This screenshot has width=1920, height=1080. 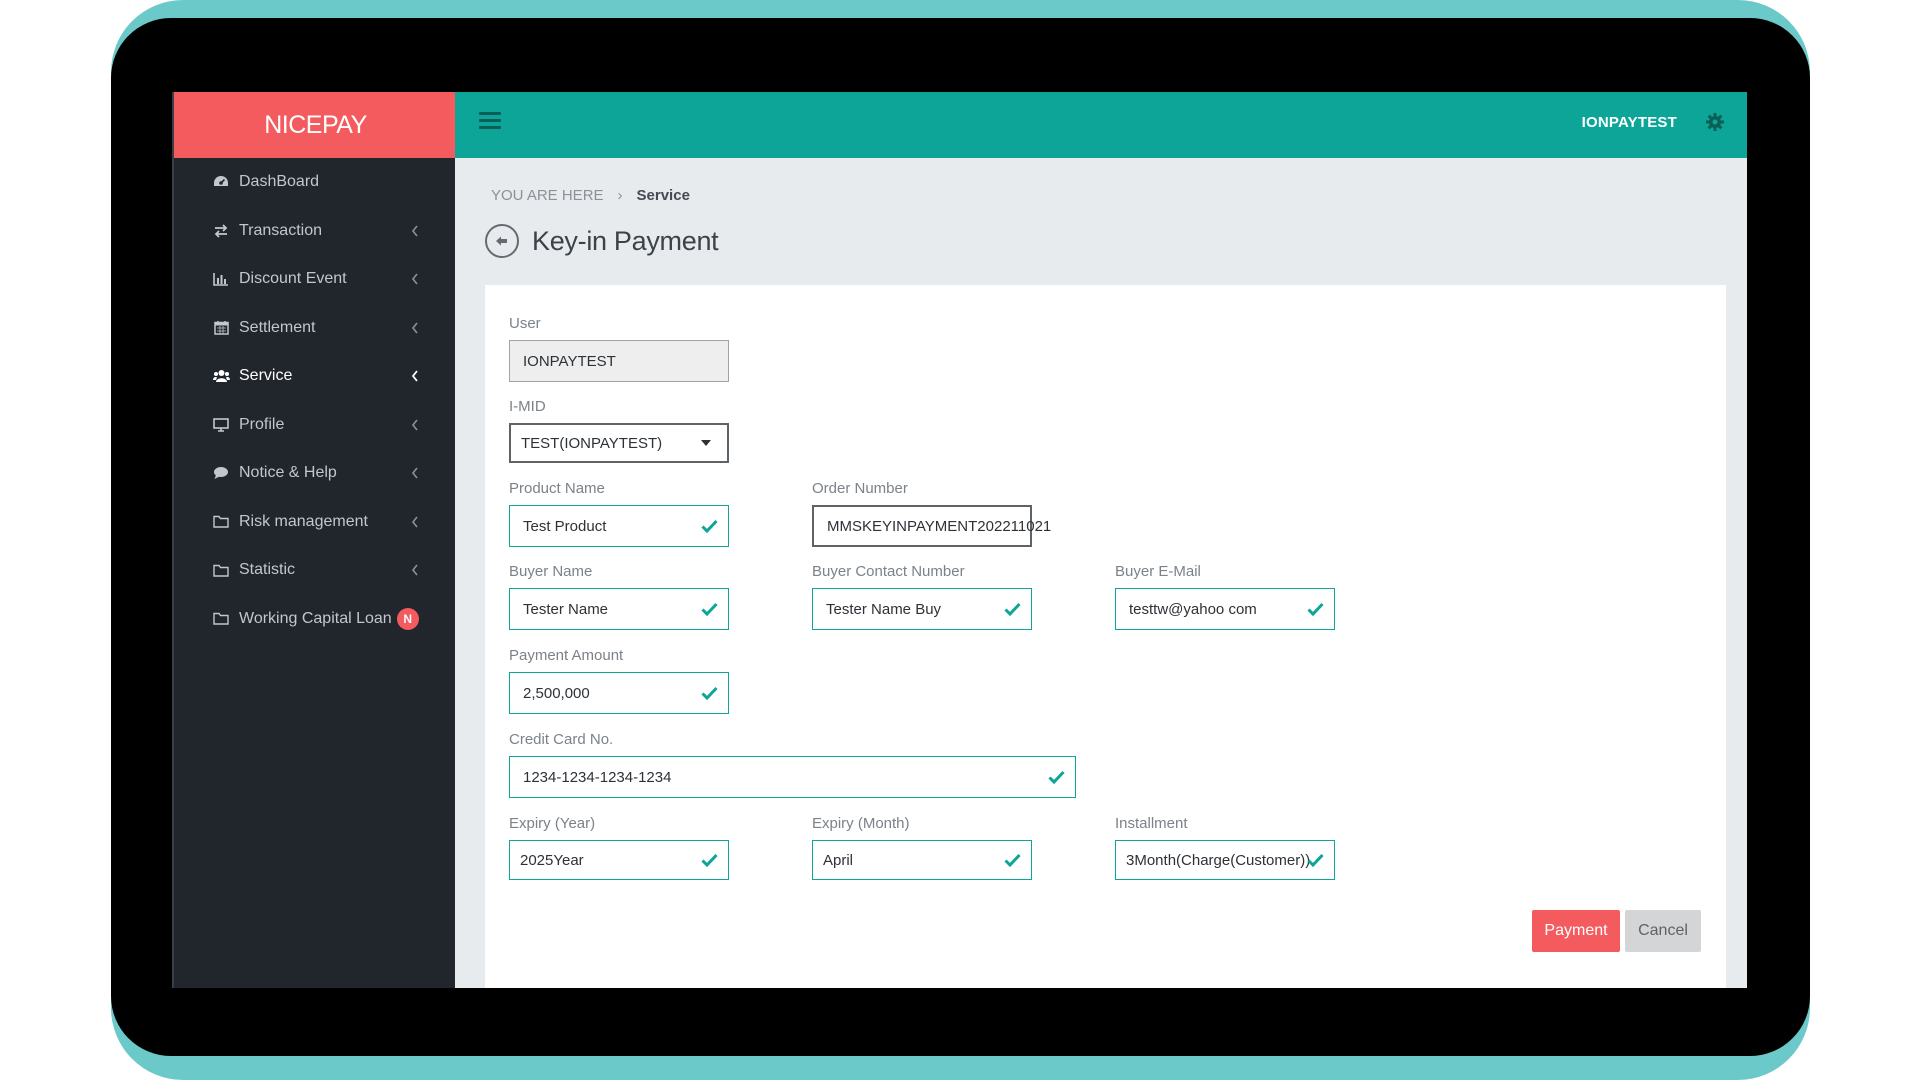 I want to click on payment-amount-label: Payment Amount, so click(x=566, y=655).